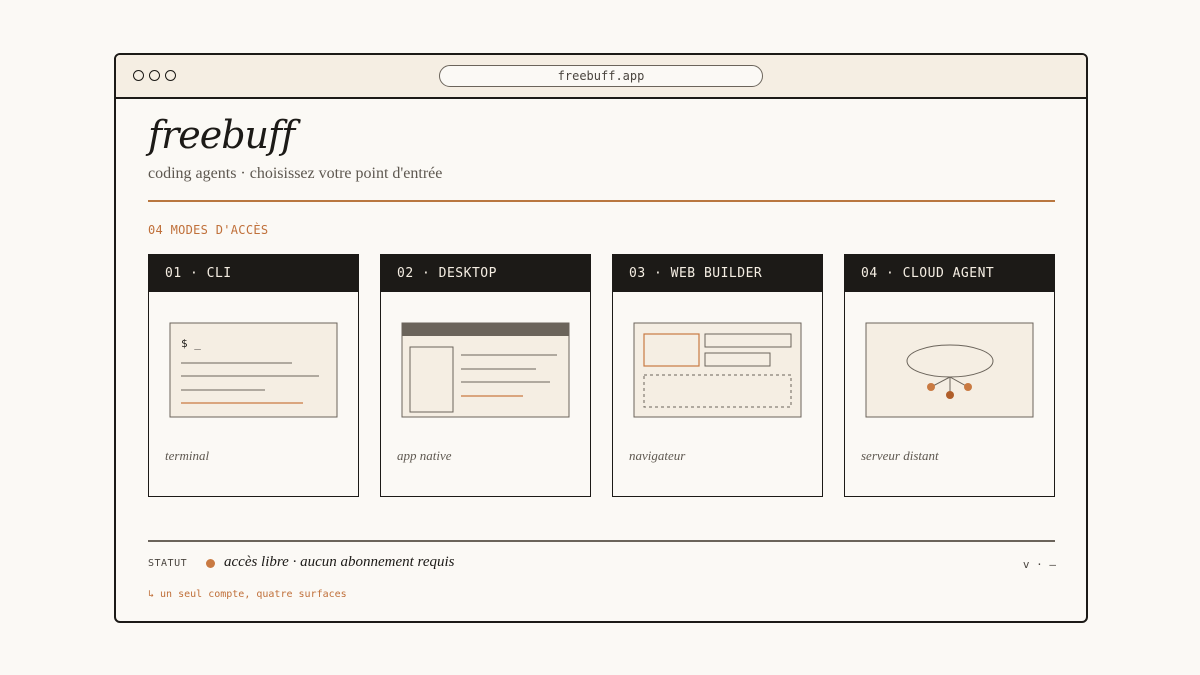 The image size is (1200, 675). Describe the element at coordinates (221, 135) in the screenshot. I see `brand-logo: freebuff` at that location.